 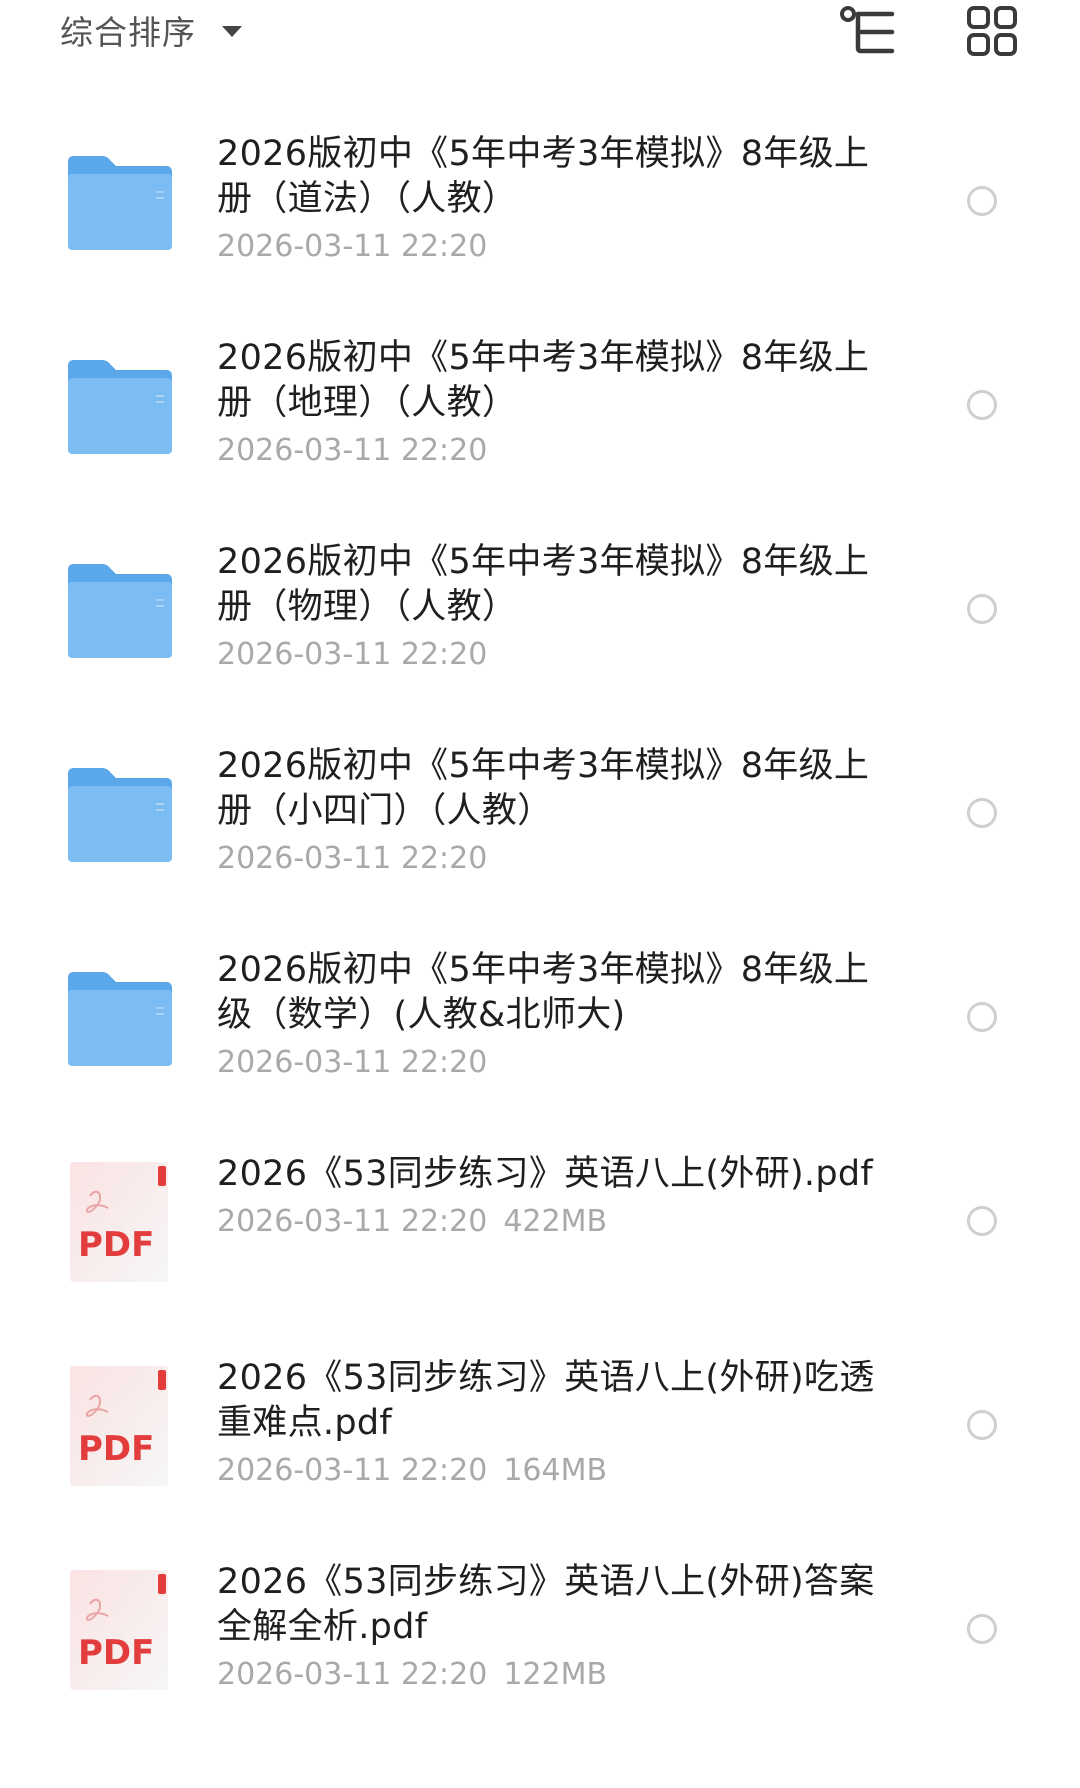 I want to click on file-size: 164MB, so click(x=555, y=1470).